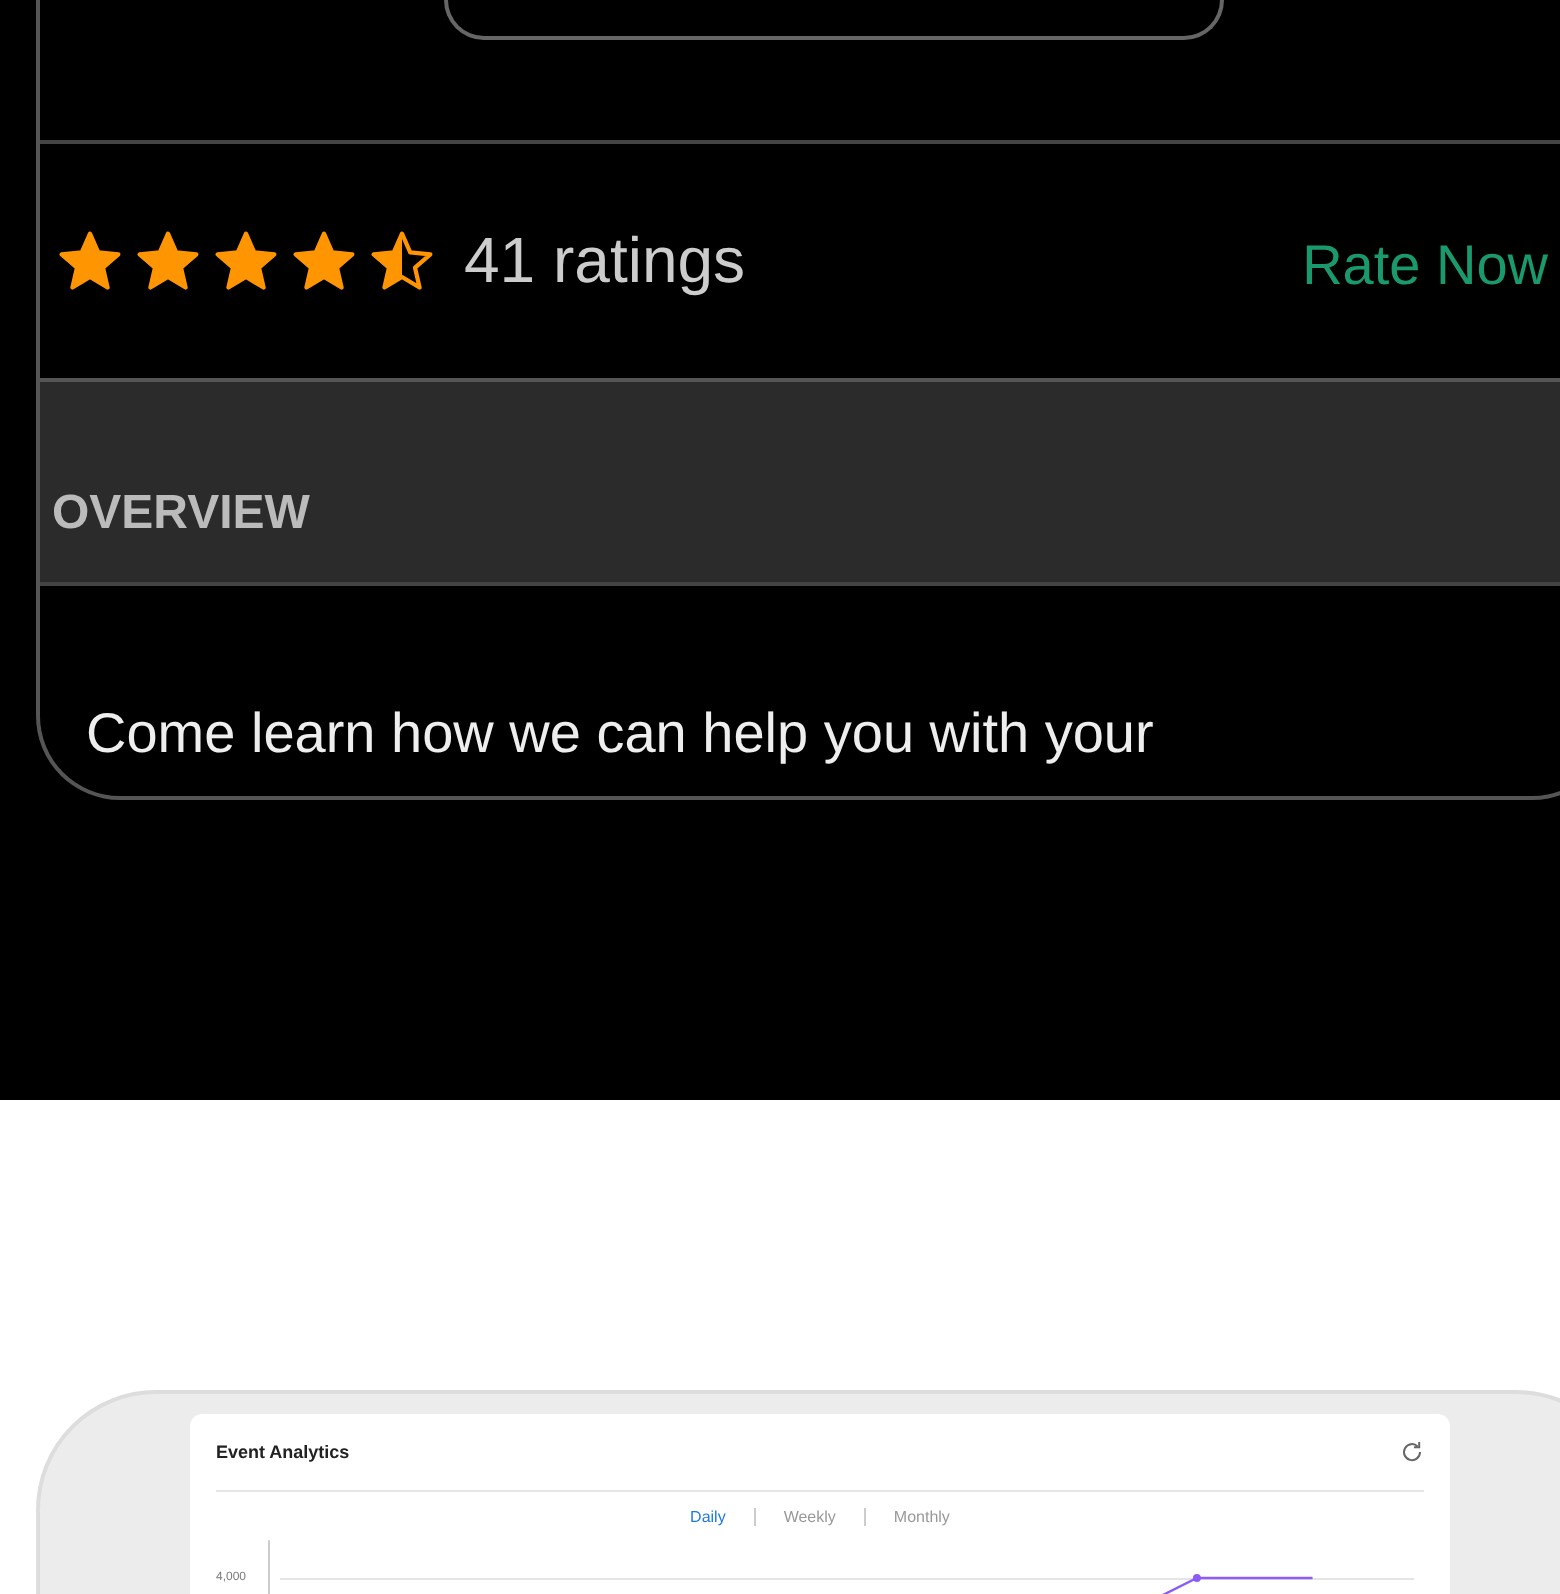  I want to click on period-tab: Daily, so click(708, 1516).